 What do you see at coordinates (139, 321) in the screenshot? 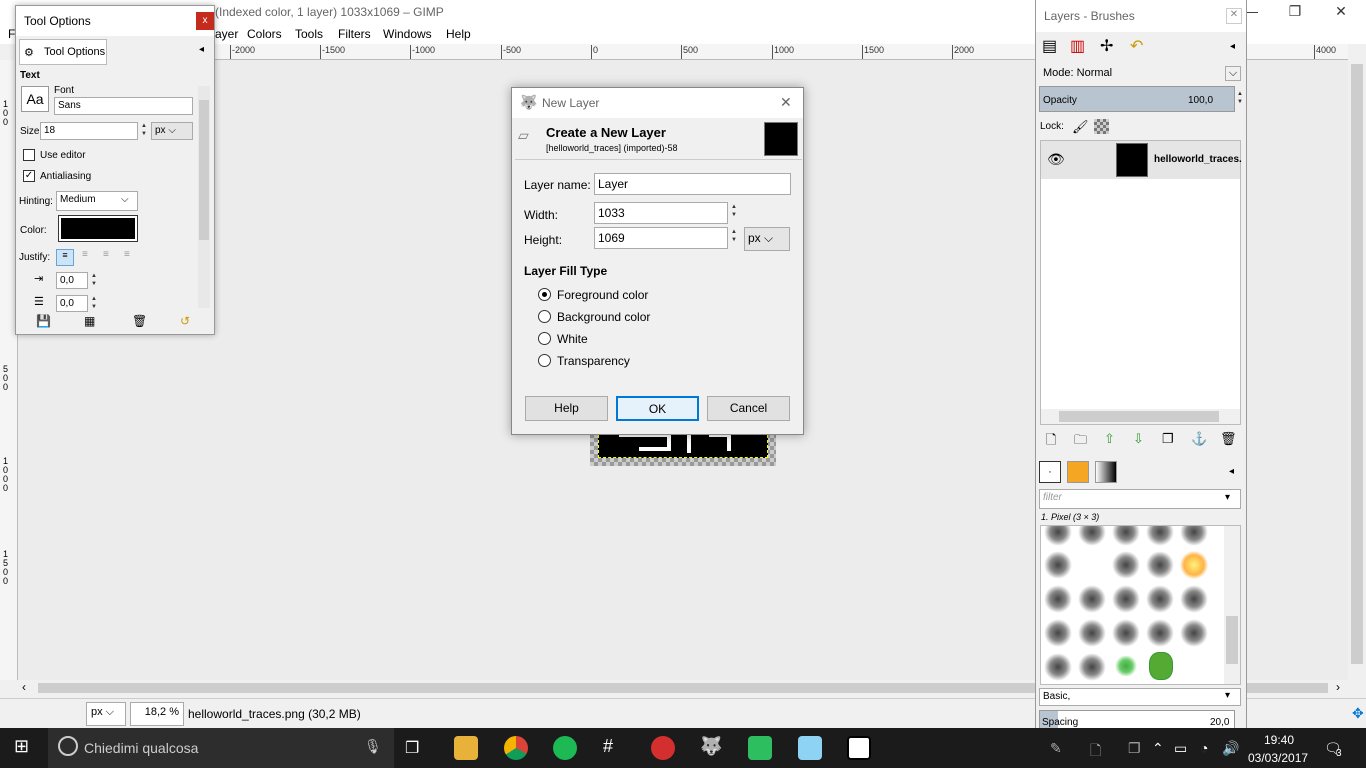
I see `delete-options-icon: 🗑` at bounding box center [139, 321].